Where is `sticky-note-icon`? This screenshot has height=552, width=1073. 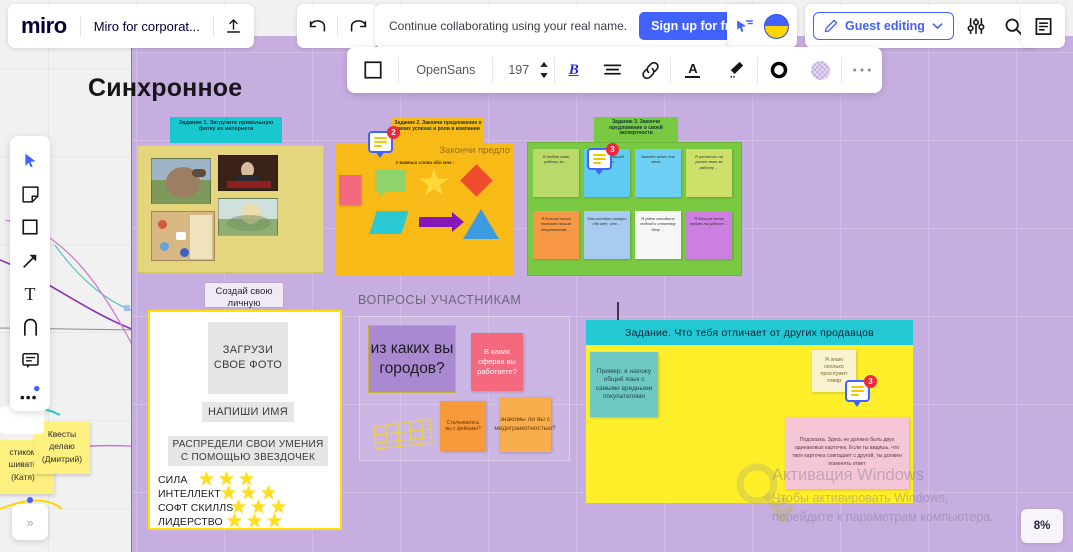
sticky-note-icon is located at coordinates (30, 194).